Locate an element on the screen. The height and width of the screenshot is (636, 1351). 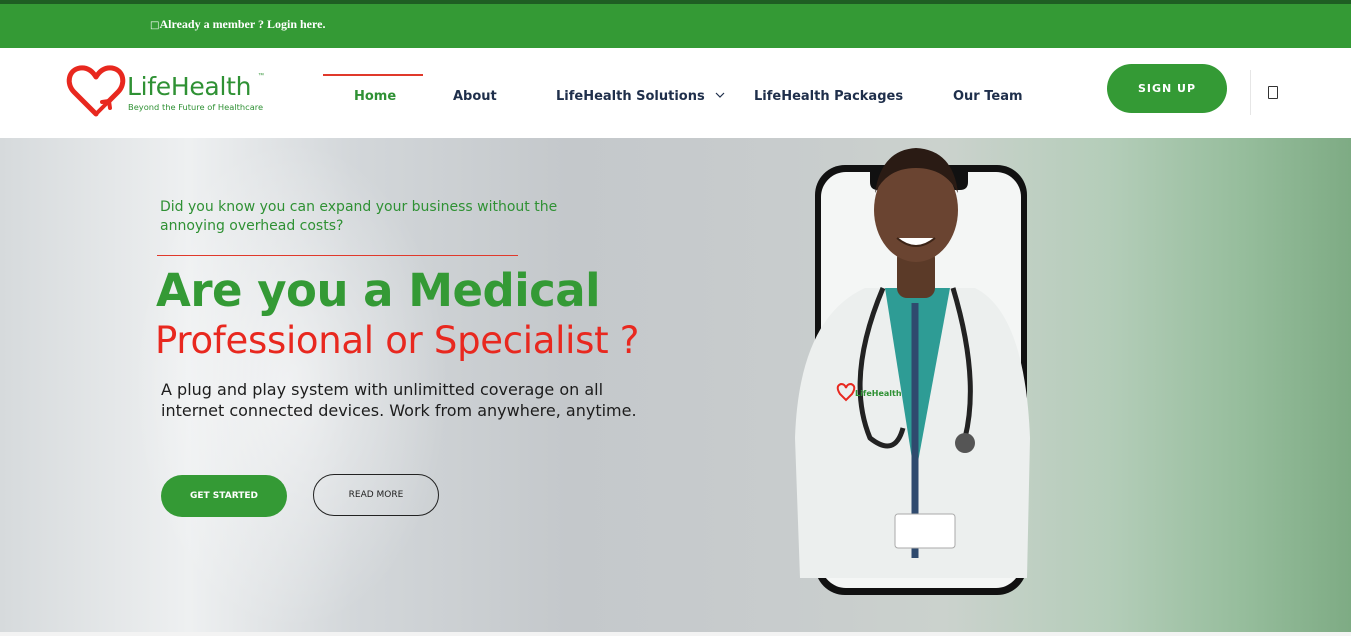
get-started-button: GET STARTED is located at coordinates (224, 496).